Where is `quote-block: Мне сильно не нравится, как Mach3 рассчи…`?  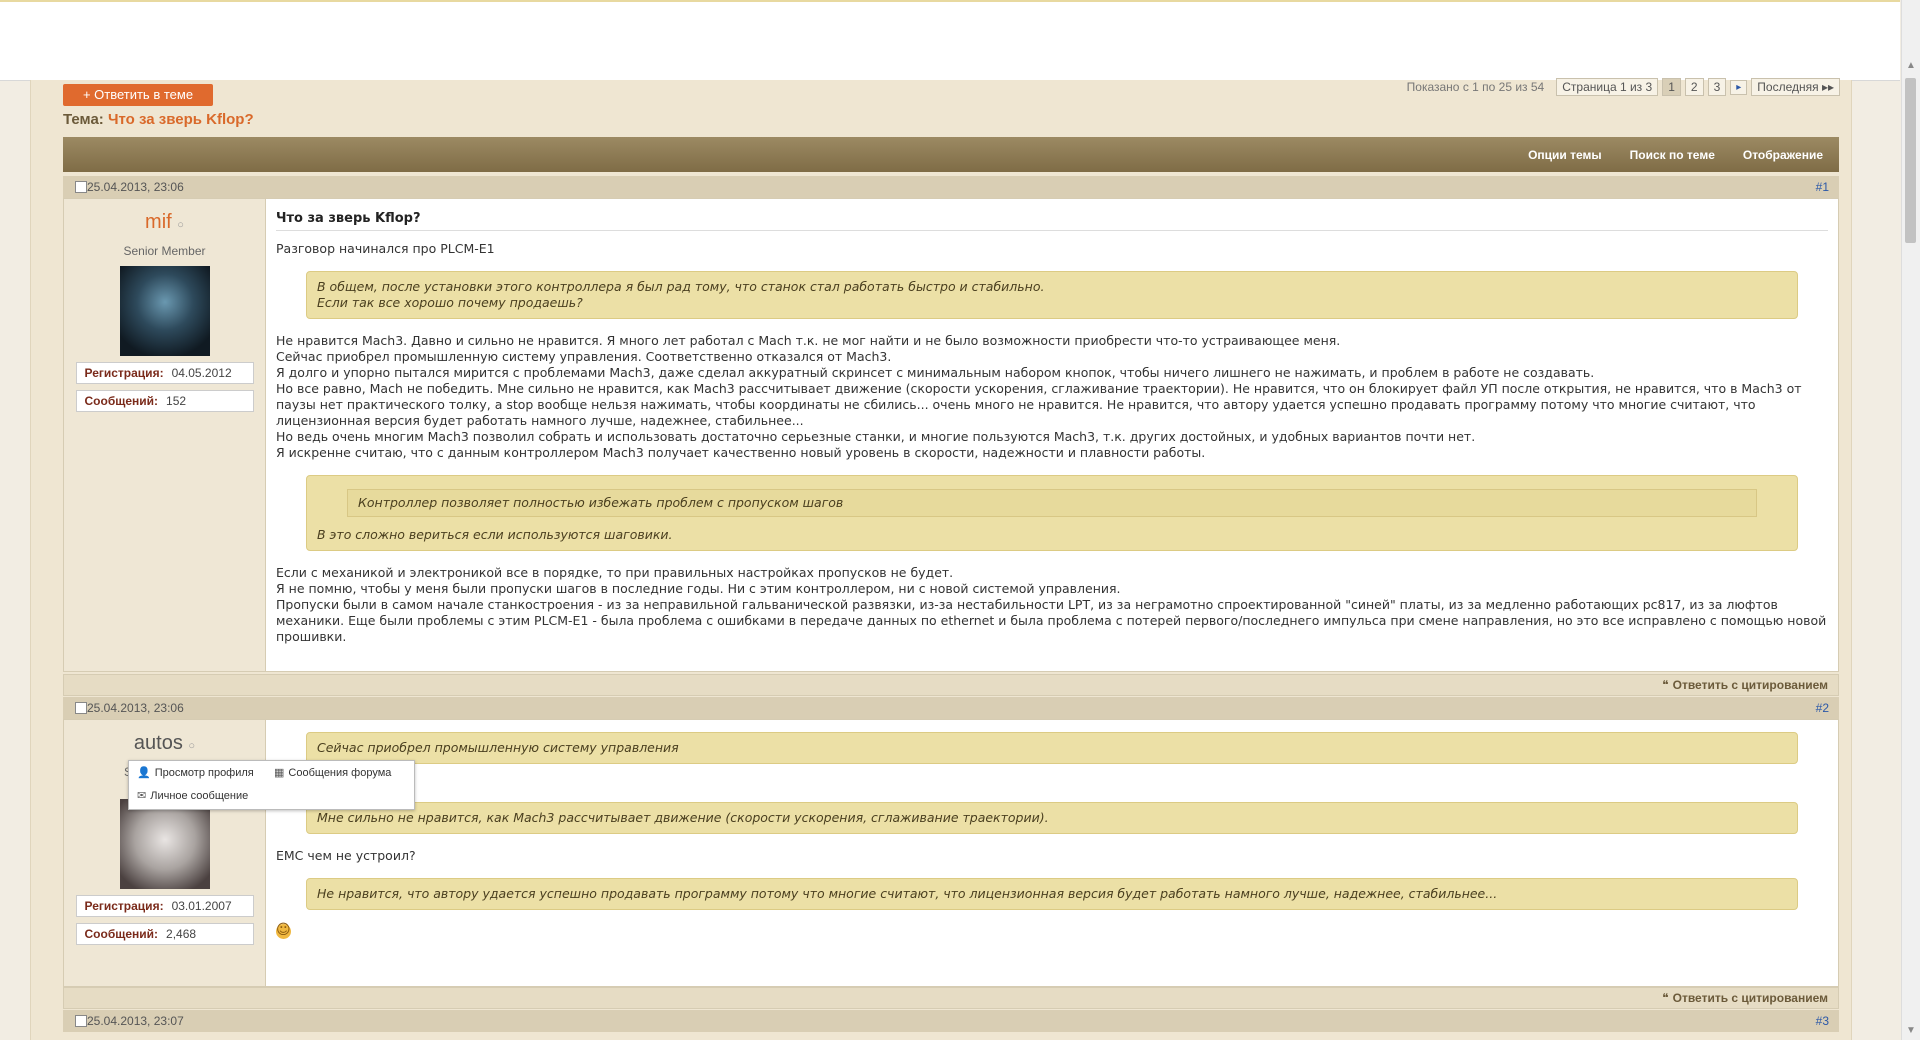 quote-block: Мне сильно не нравится, как Mach3 рассчи… is located at coordinates (1052, 818).